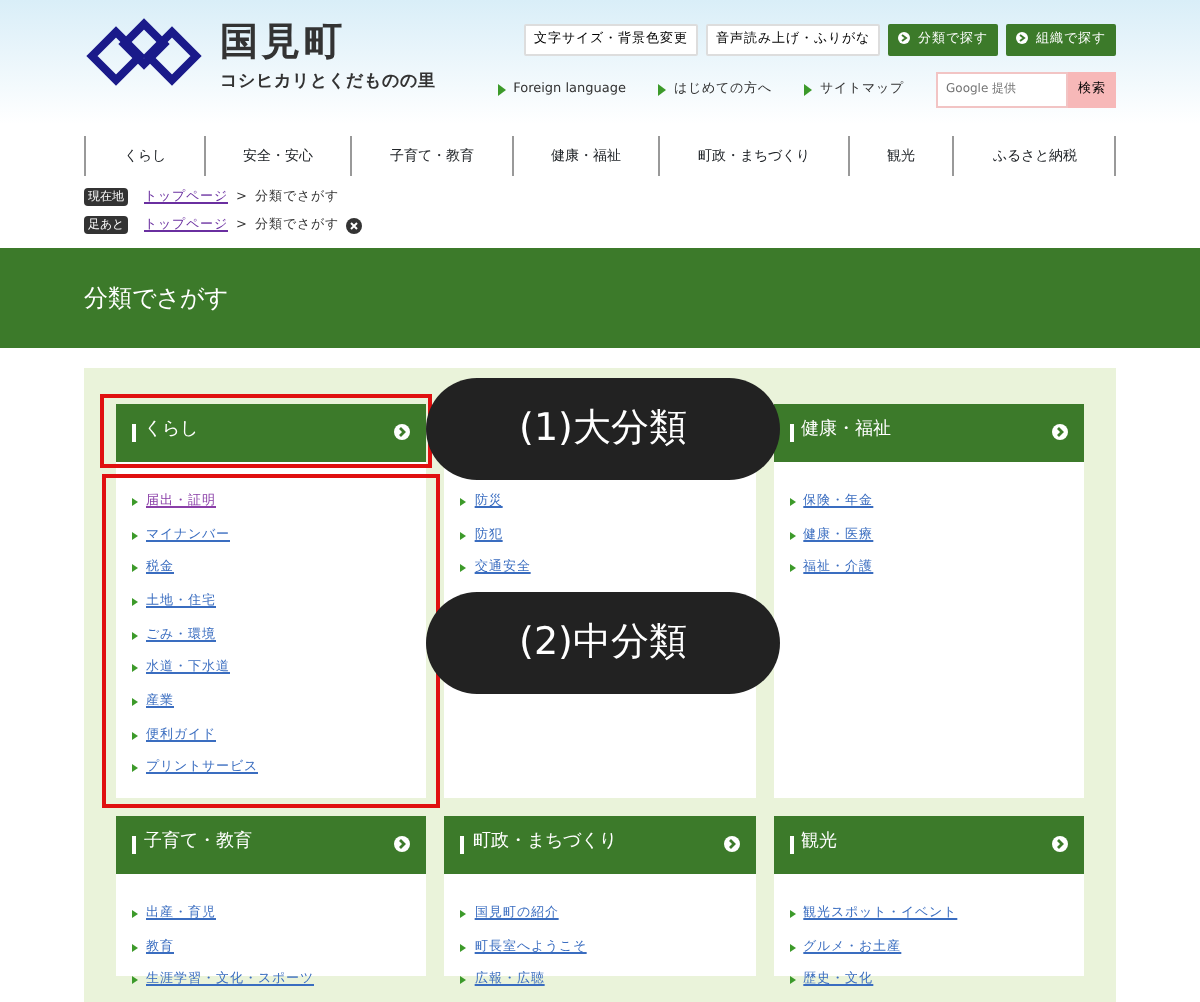 The image size is (1200, 1002). I want to click on category-header: 子育て・教育, so click(271, 844).